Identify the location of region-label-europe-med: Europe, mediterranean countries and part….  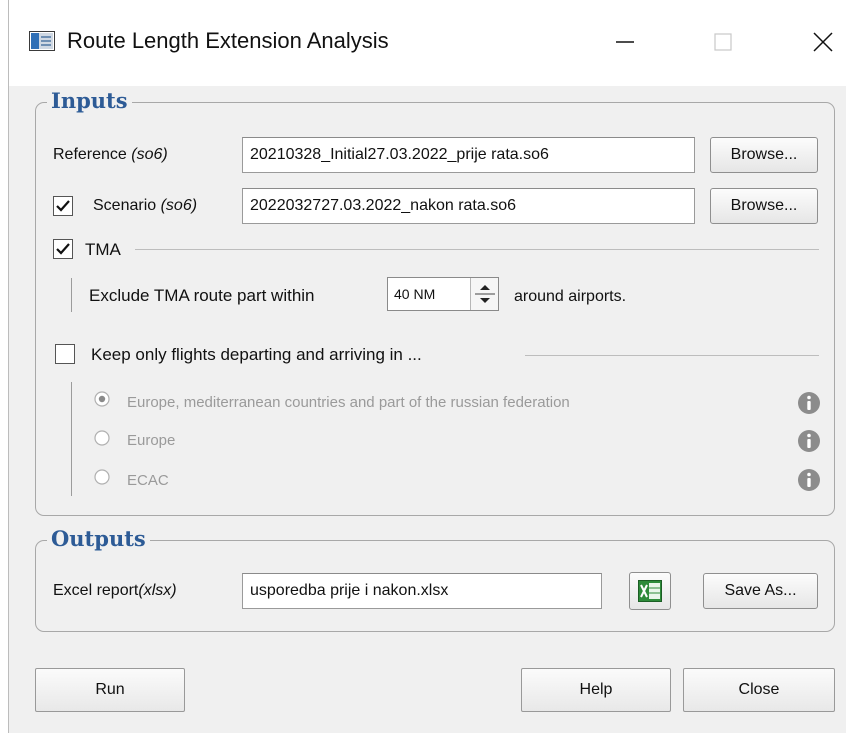
(348, 402).